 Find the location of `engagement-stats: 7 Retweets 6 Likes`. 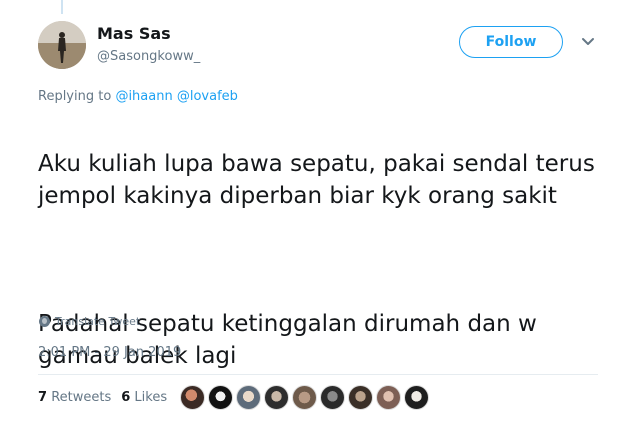

engagement-stats: 7 Retweets 6 Likes is located at coordinates (102, 397).